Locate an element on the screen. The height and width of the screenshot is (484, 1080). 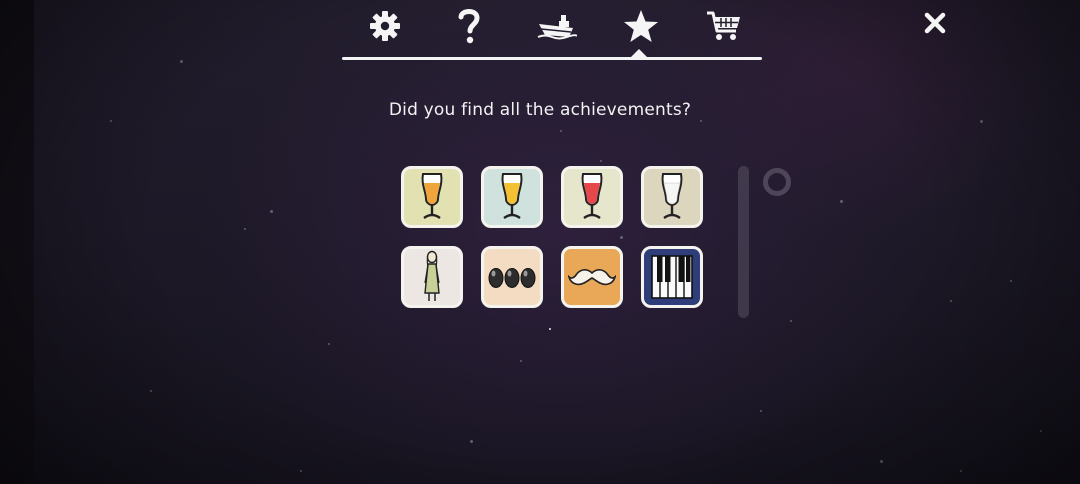
orange-cocktail-glass-icon is located at coordinates (432, 196).